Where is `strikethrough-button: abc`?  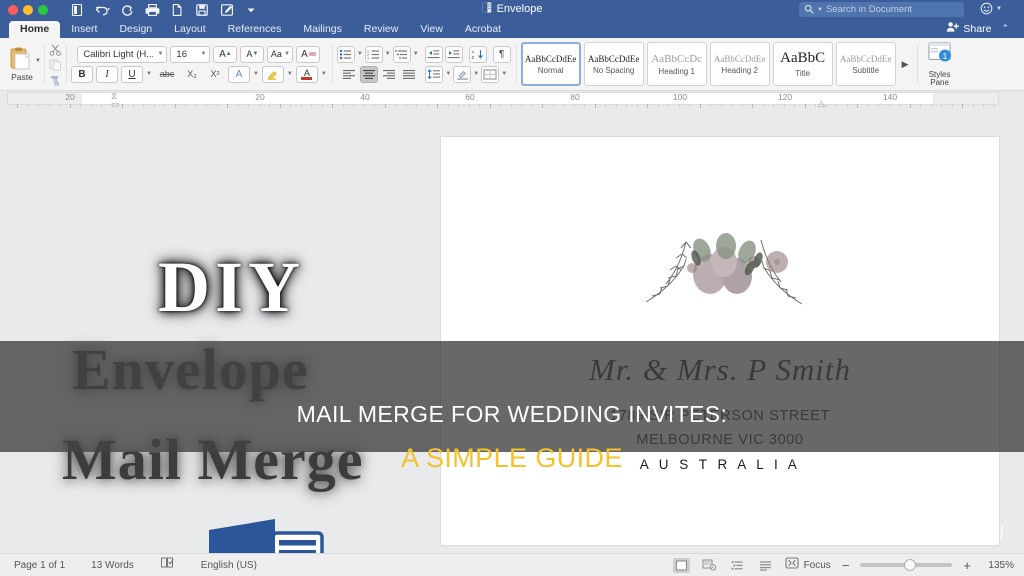 strikethrough-button: abc is located at coordinates (167, 74).